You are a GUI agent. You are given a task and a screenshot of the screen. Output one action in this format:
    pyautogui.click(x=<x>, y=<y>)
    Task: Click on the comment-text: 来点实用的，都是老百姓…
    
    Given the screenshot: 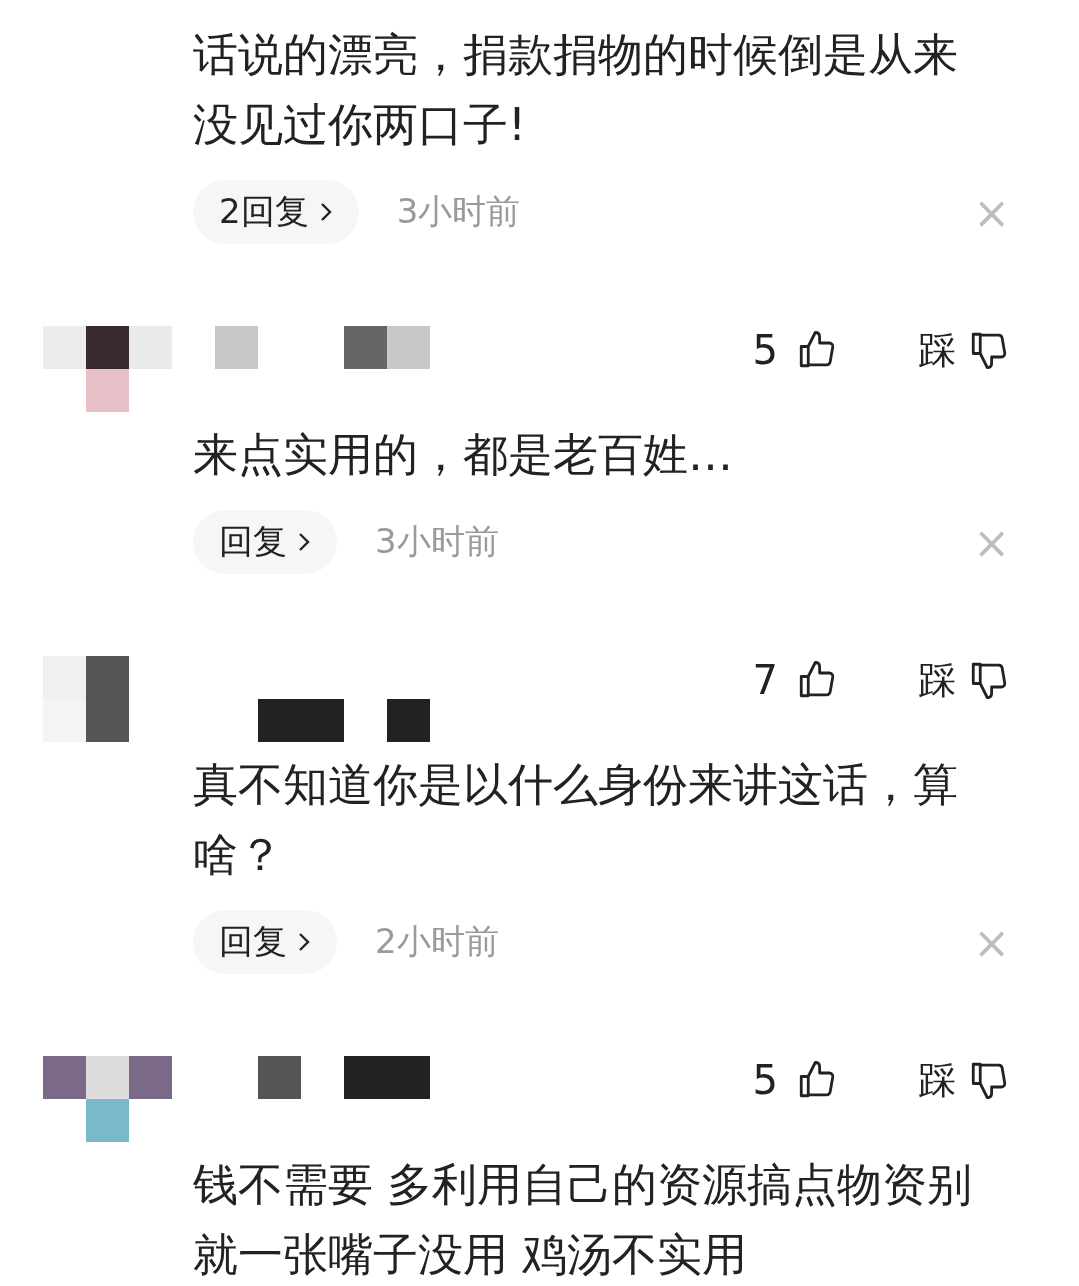 What is the action you would take?
    pyautogui.click(x=463, y=455)
    